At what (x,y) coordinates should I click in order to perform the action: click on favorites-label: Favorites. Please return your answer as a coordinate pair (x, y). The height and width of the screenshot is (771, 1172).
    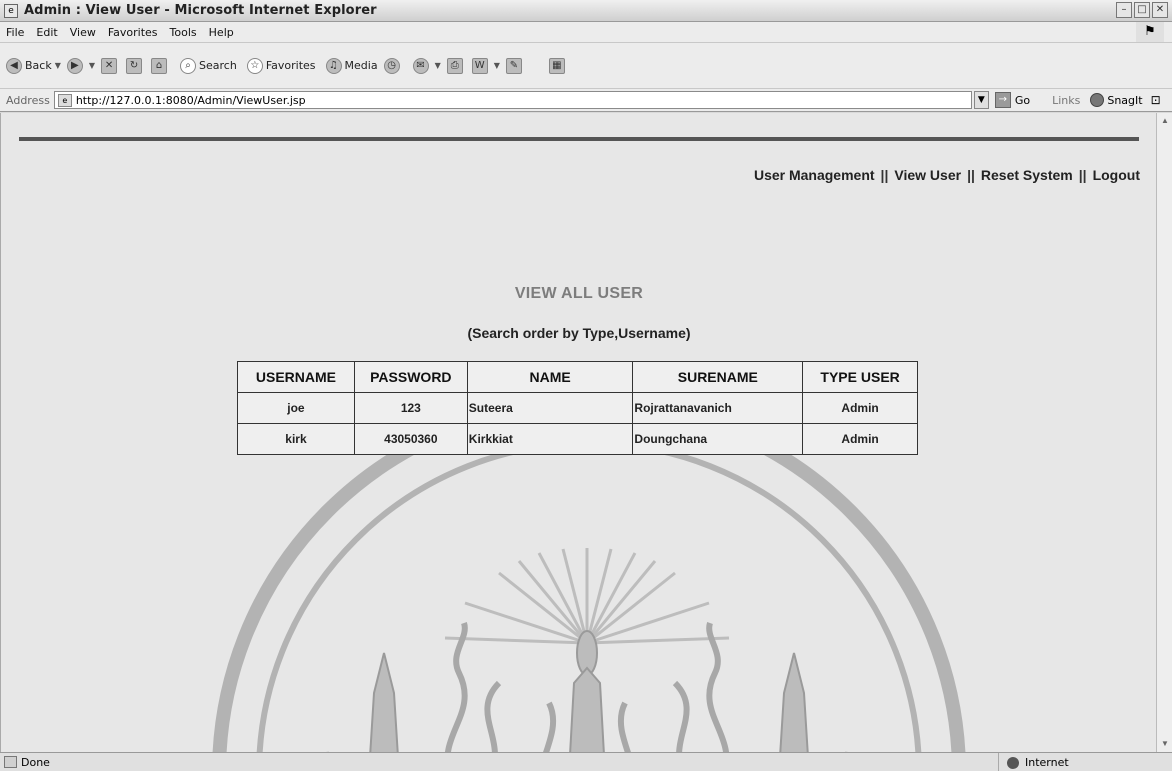
    Looking at the image, I should click on (290, 65).